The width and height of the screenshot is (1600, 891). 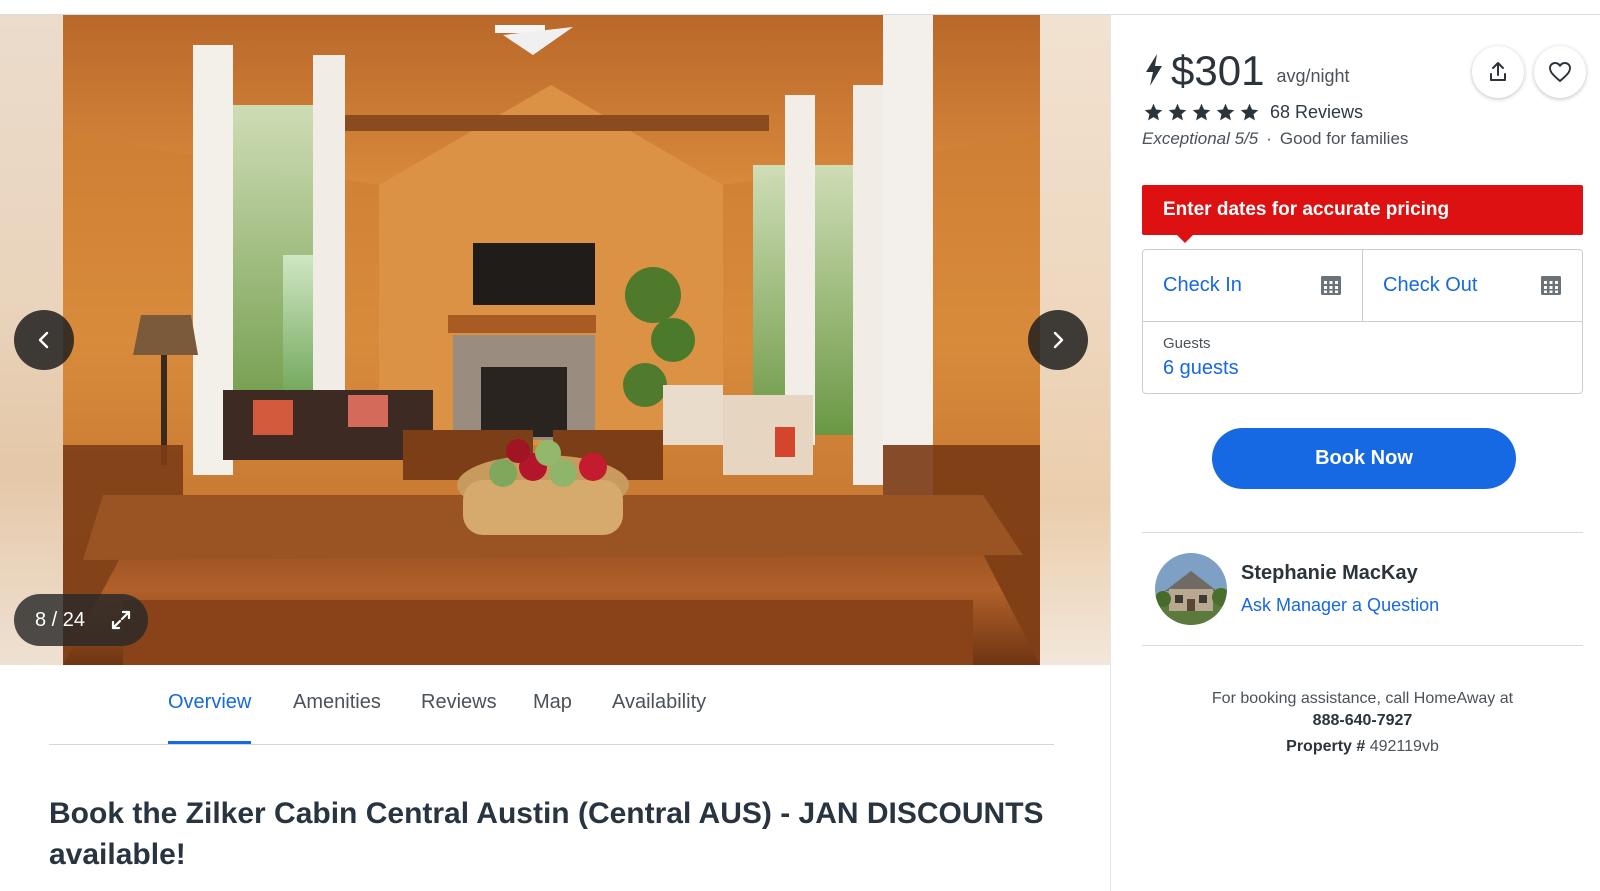 What do you see at coordinates (1201, 368) in the screenshot?
I see `guests-value: 6 guests` at bounding box center [1201, 368].